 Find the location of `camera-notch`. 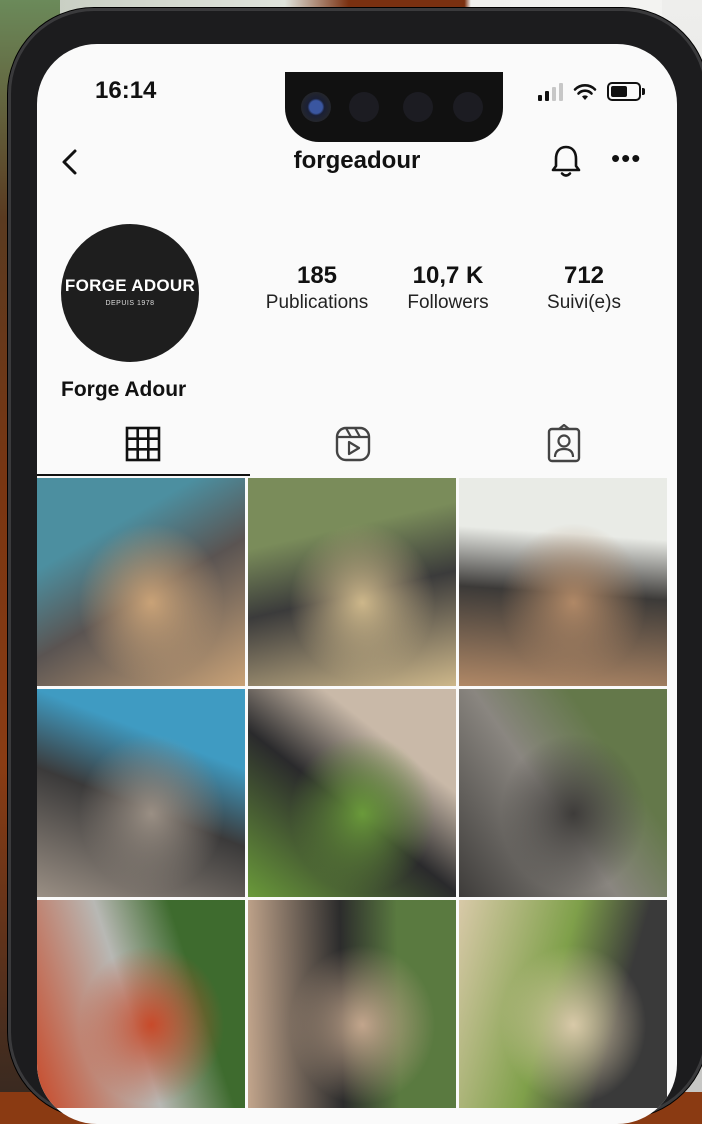

camera-notch is located at coordinates (394, 107).